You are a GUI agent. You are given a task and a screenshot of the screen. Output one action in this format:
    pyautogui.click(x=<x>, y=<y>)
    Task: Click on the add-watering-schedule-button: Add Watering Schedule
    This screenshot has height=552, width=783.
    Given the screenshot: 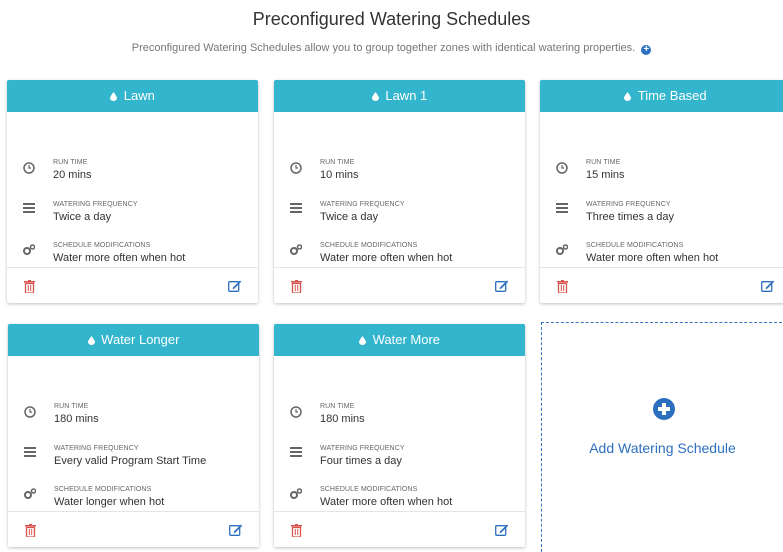 What is the action you would take?
    pyautogui.click(x=661, y=437)
    